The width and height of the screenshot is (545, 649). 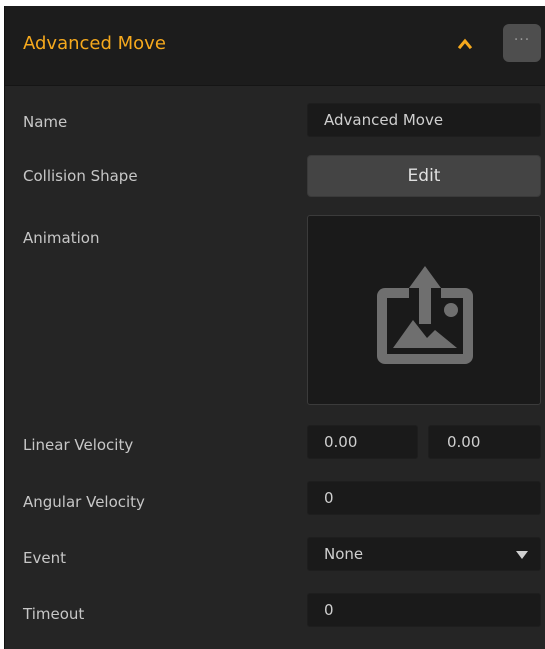 I want to click on name-value: Advanced Move, so click(x=384, y=120).